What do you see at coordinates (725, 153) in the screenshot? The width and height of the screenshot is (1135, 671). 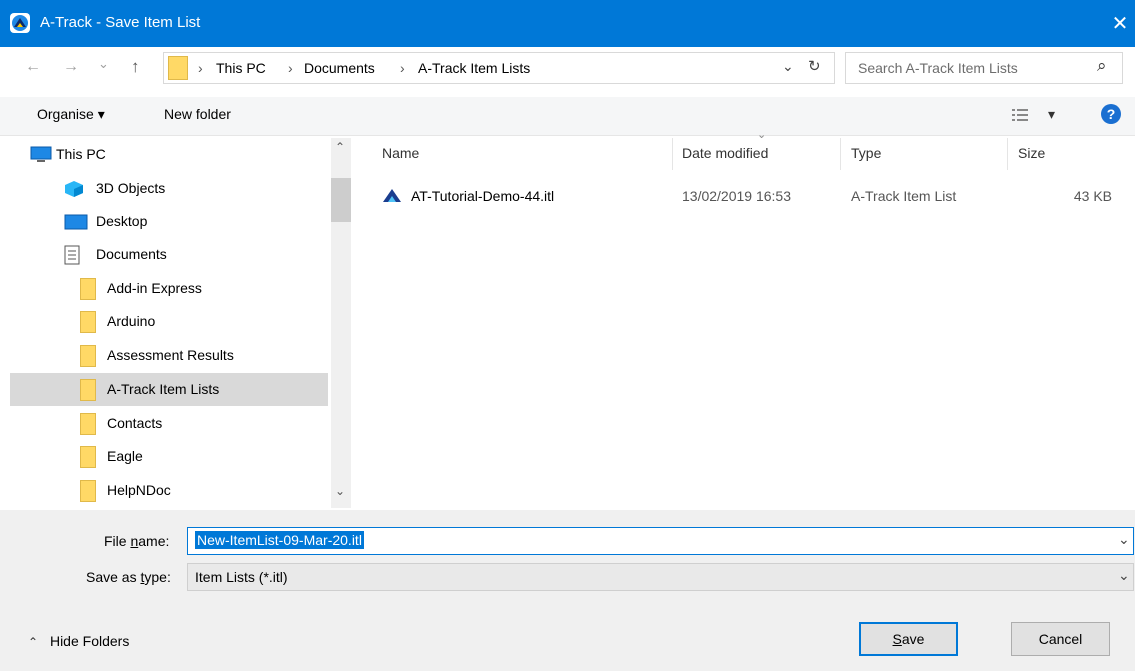 I see `column-header-date-modified: Date modified` at bounding box center [725, 153].